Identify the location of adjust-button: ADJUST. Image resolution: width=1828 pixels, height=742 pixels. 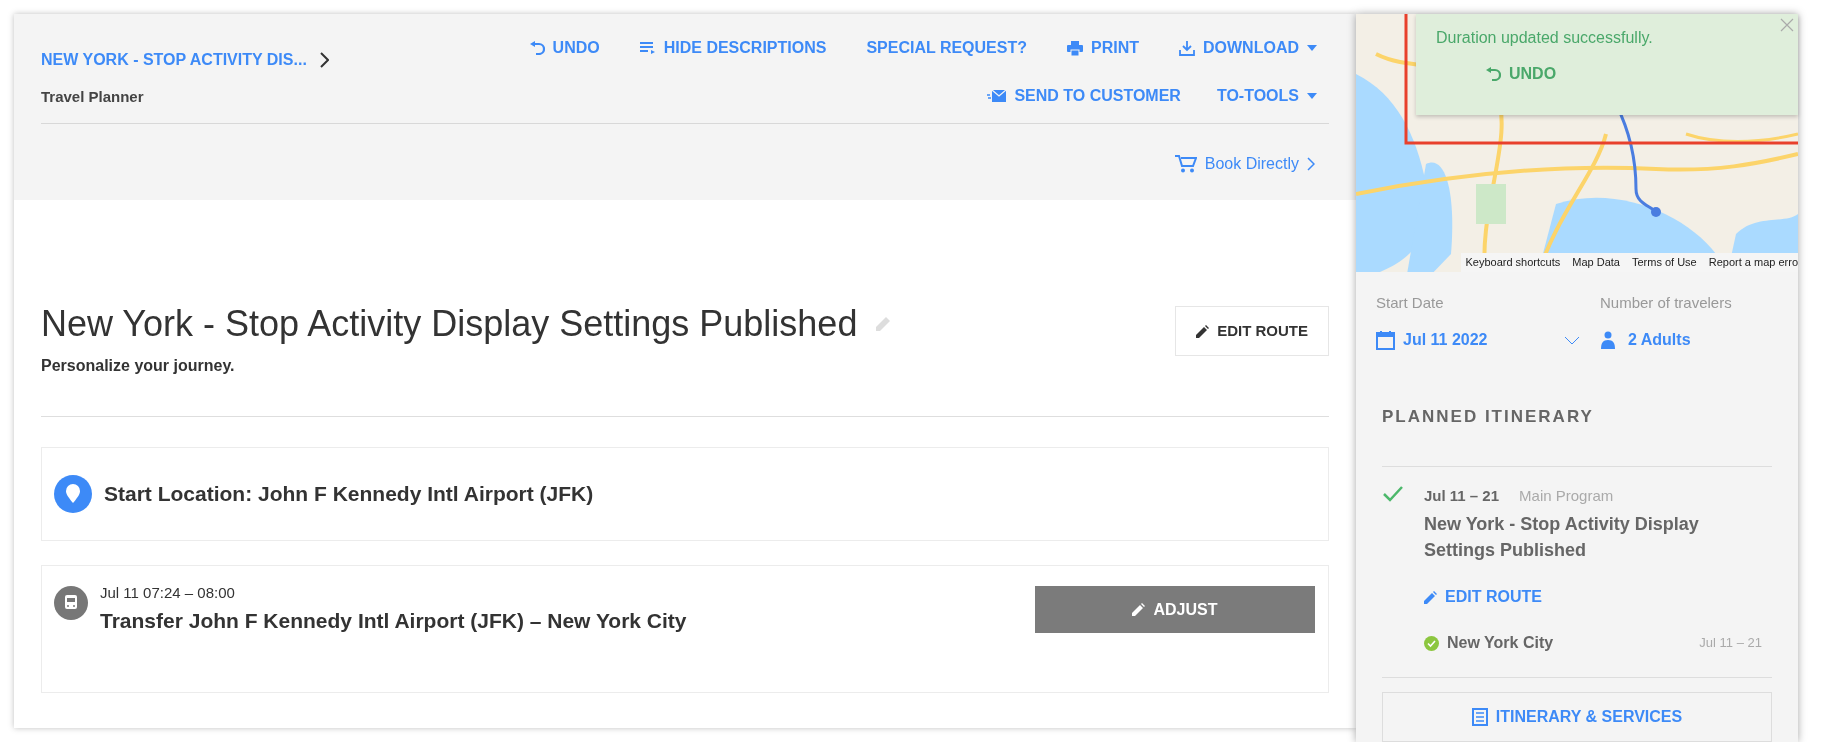
(1175, 609).